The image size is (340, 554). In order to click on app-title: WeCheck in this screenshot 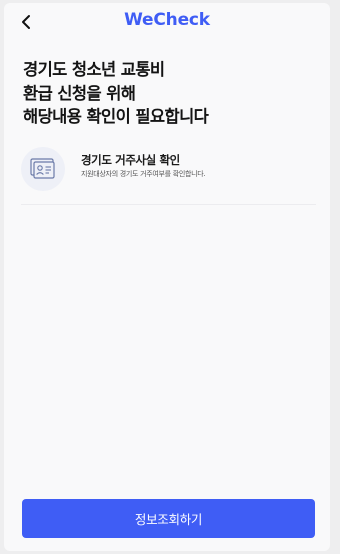, I will do `click(167, 20)`.